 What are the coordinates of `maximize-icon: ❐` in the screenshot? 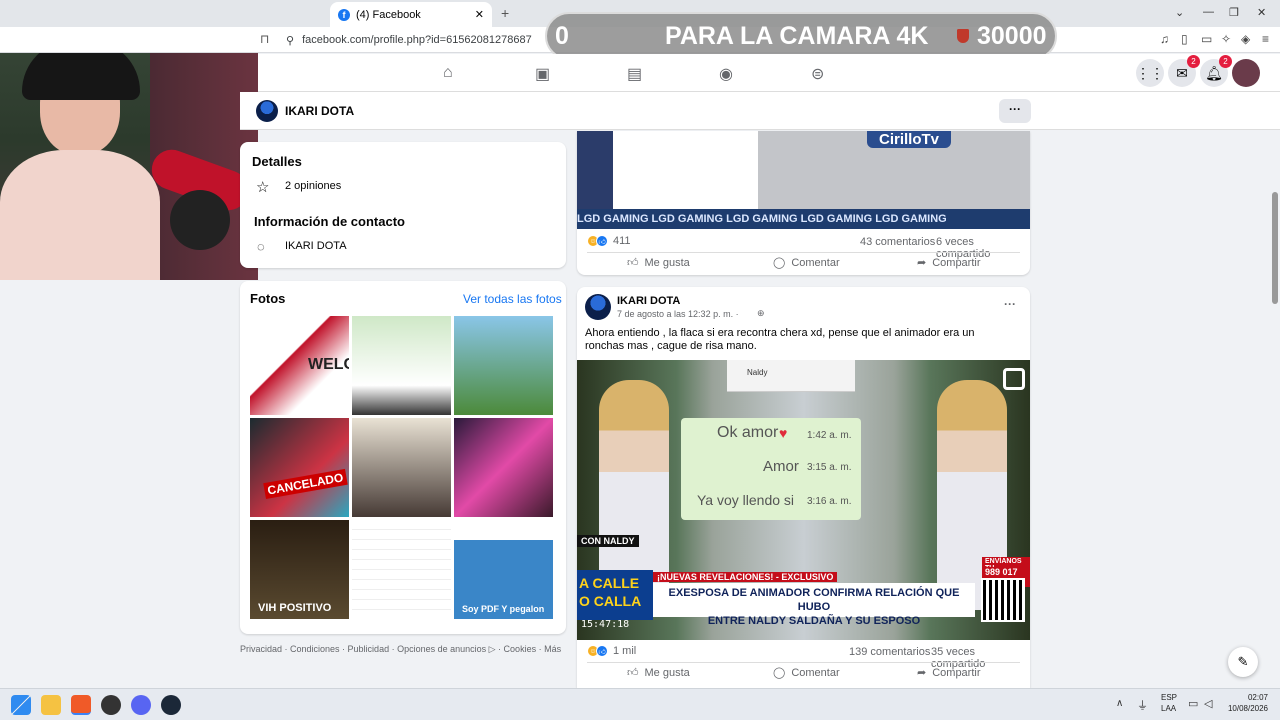 It's located at (1234, 12).